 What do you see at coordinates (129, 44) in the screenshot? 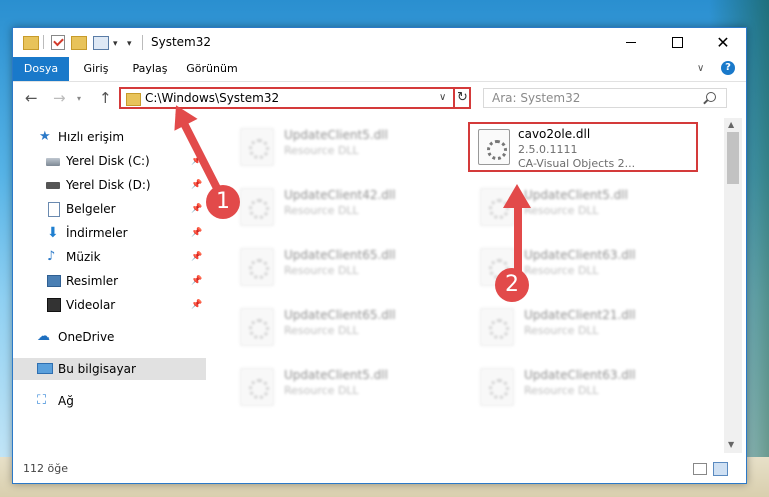
I see `customize-toolbar-icon: ▾` at bounding box center [129, 44].